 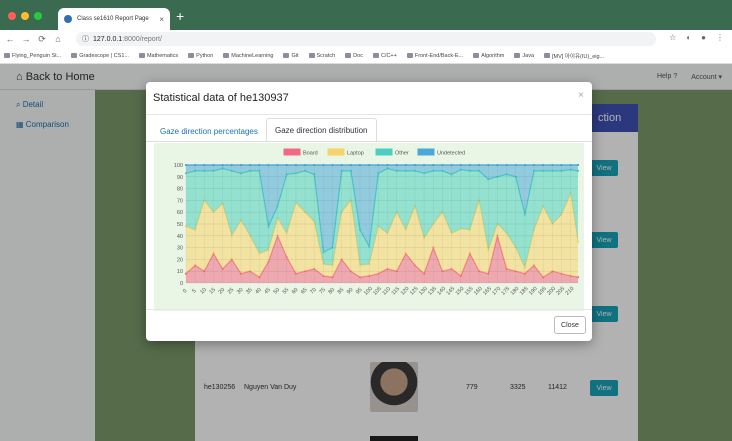 I want to click on x-tick-label: 65, so click(x=304, y=291).